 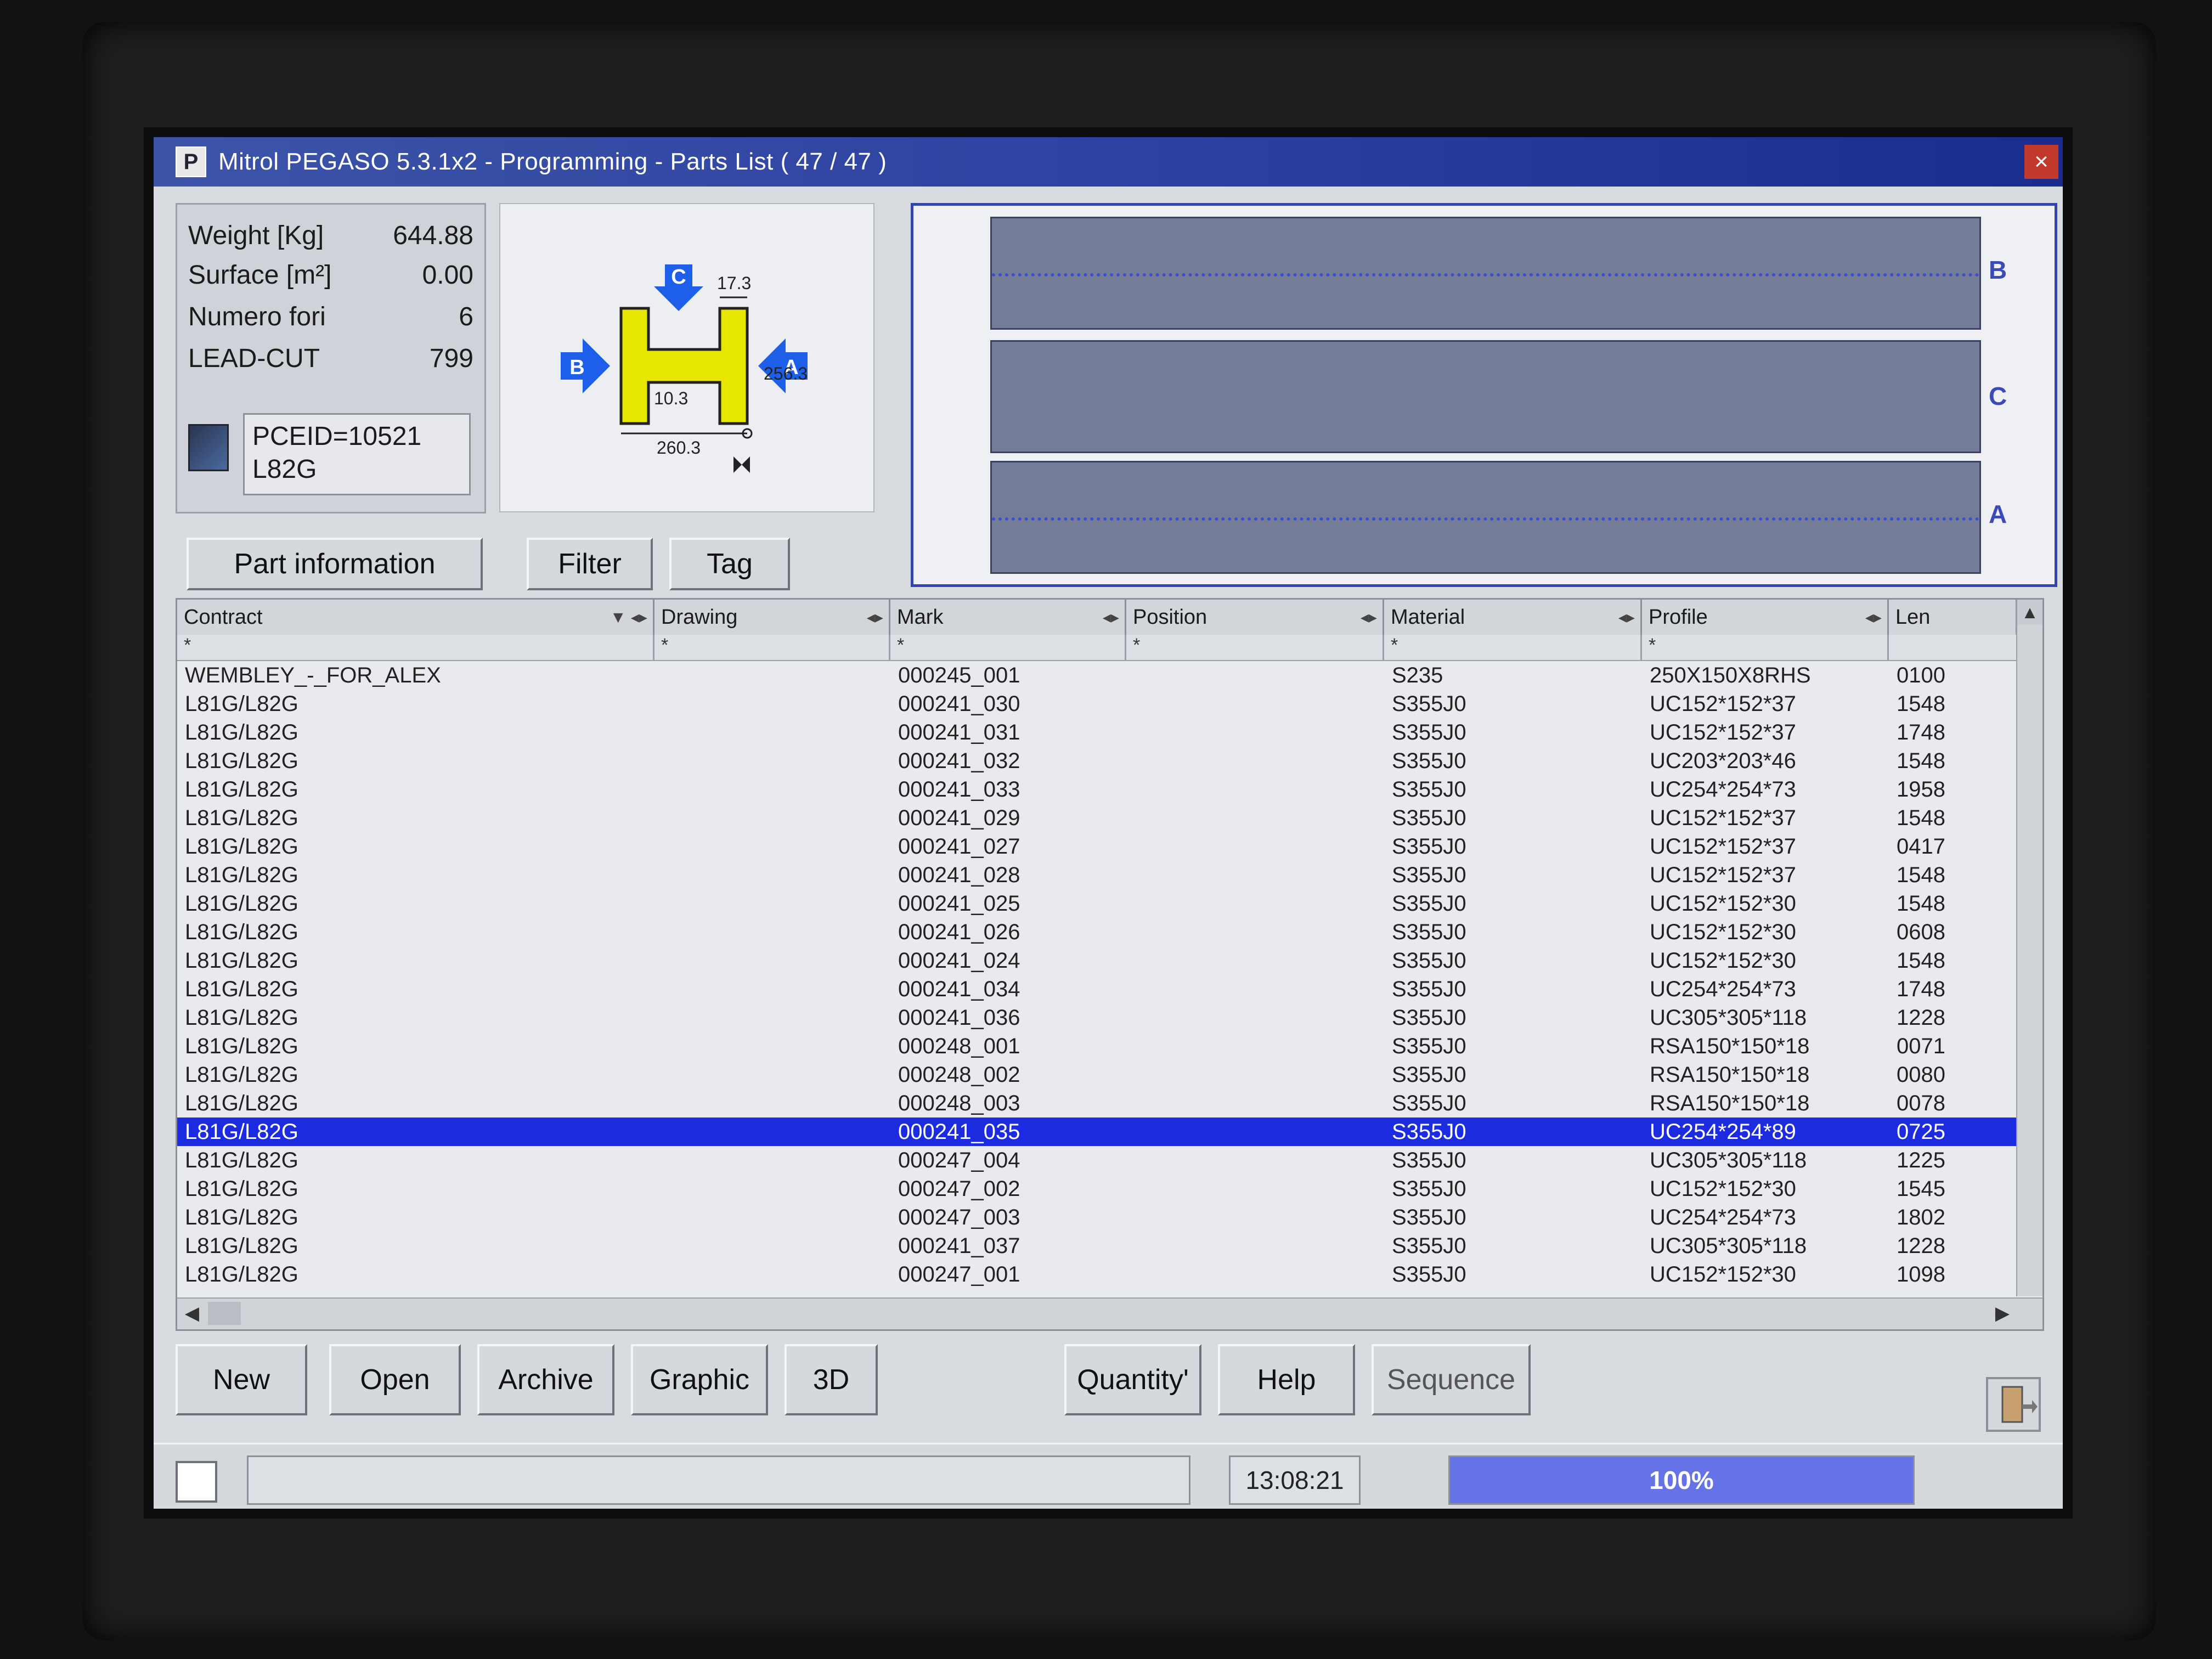 What do you see at coordinates (335, 564) in the screenshot?
I see `part-information-button: Part information` at bounding box center [335, 564].